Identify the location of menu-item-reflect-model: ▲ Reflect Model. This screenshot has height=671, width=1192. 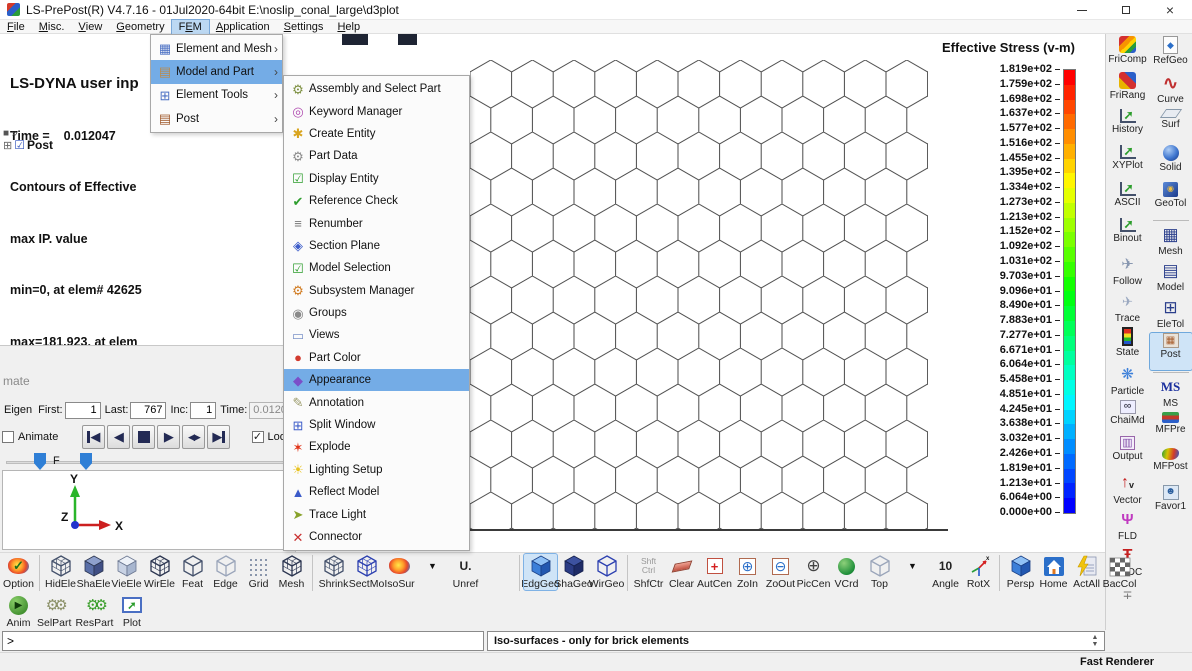
(376, 492).